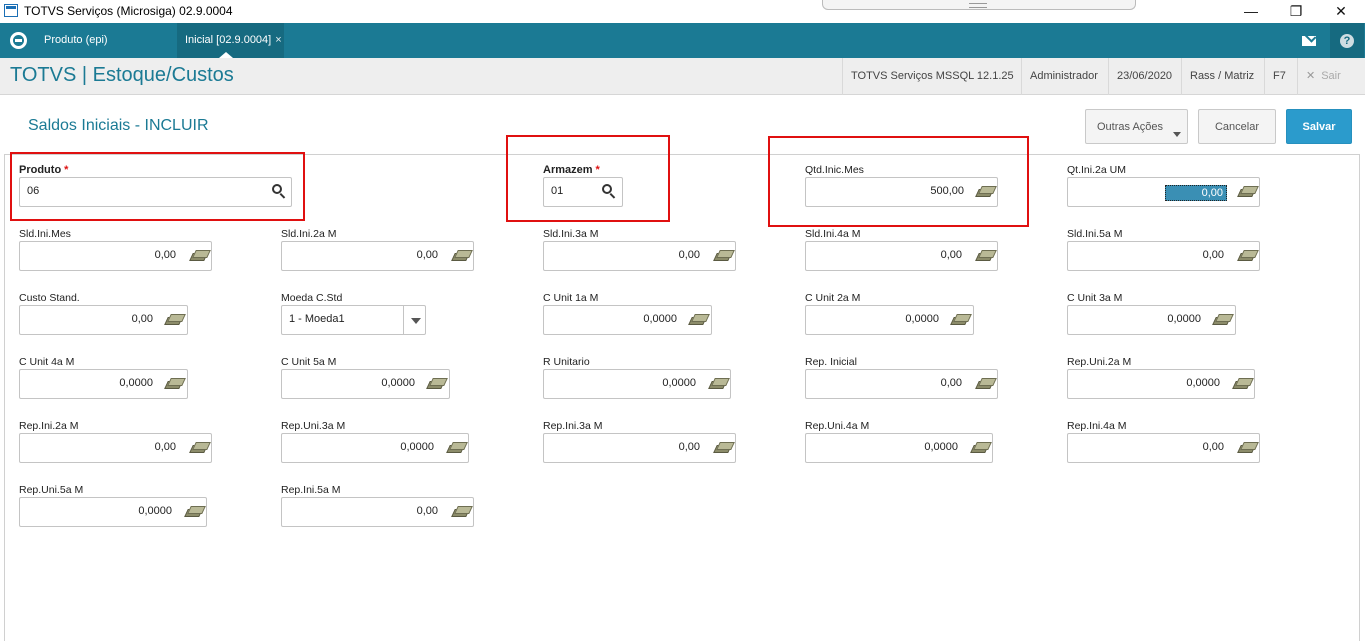 This screenshot has width=1365, height=641. I want to click on sld-ini-2a-m-field: Sld.Ini.2a M 0,00, so click(377, 249).